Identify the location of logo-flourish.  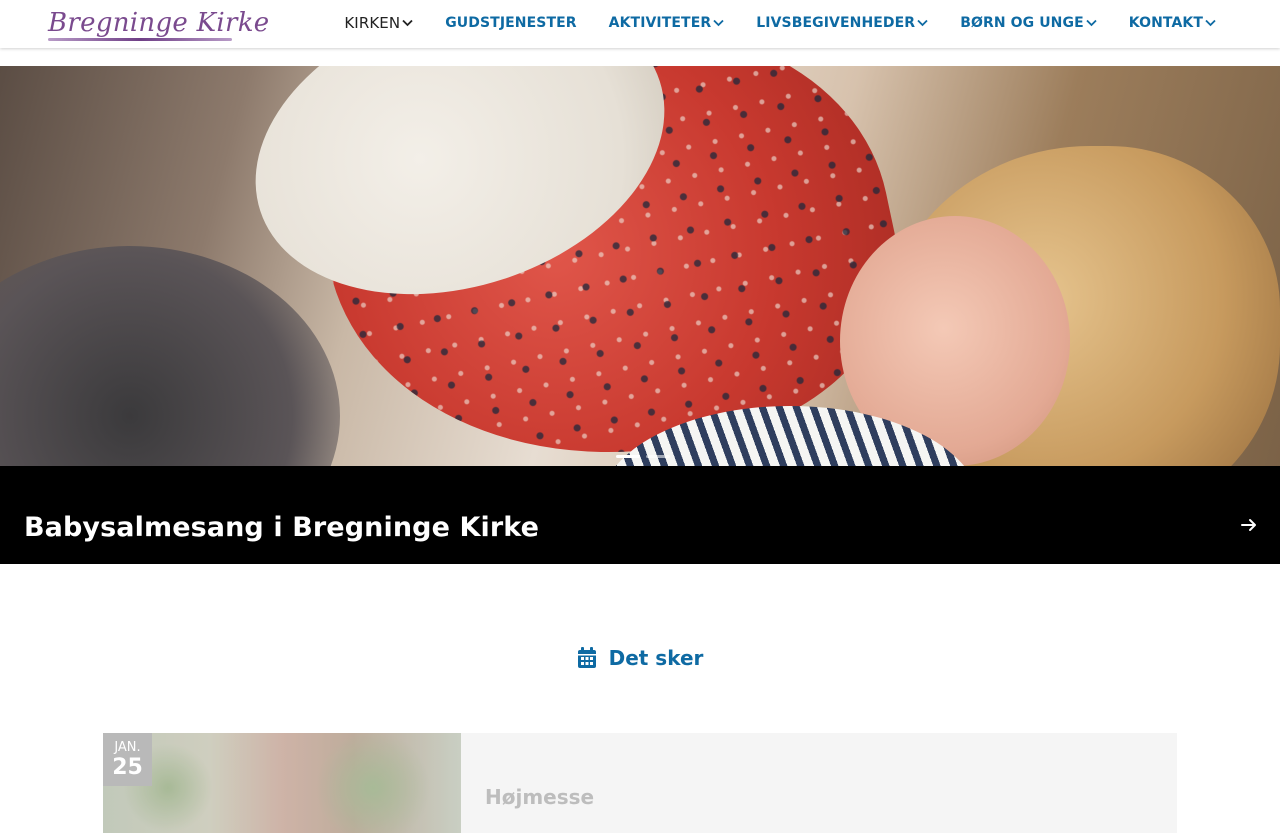
(140, 39).